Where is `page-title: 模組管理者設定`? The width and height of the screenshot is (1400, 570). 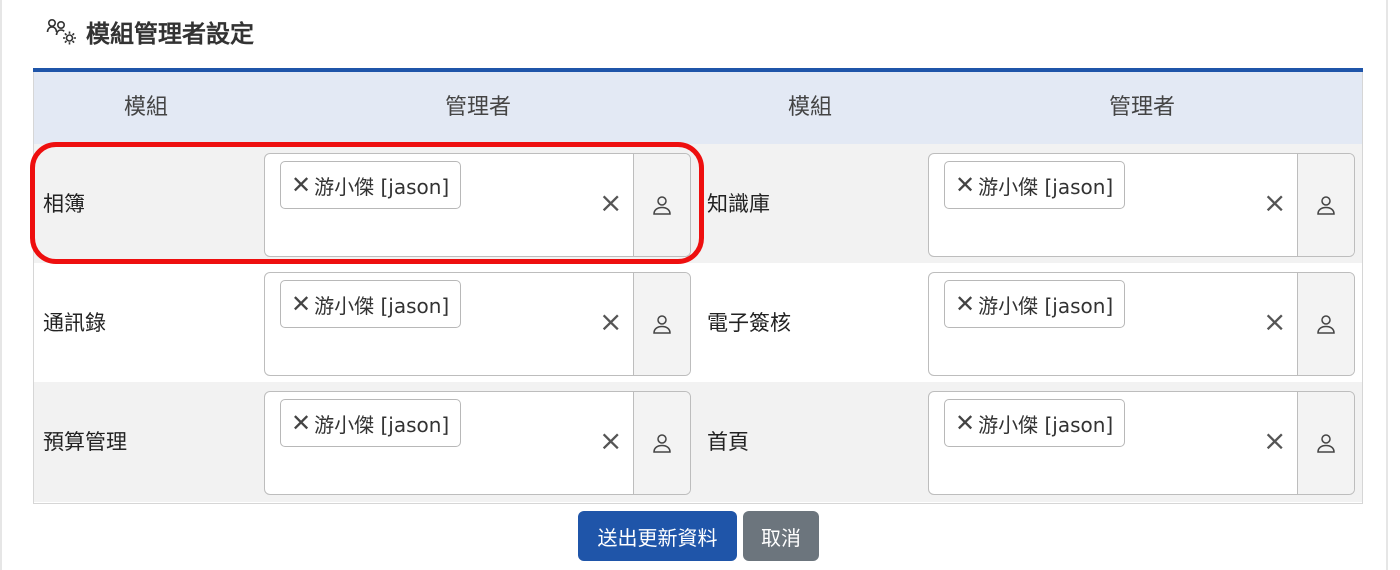 page-title: 模組管理者設定 is located at coordinates (150, 31).